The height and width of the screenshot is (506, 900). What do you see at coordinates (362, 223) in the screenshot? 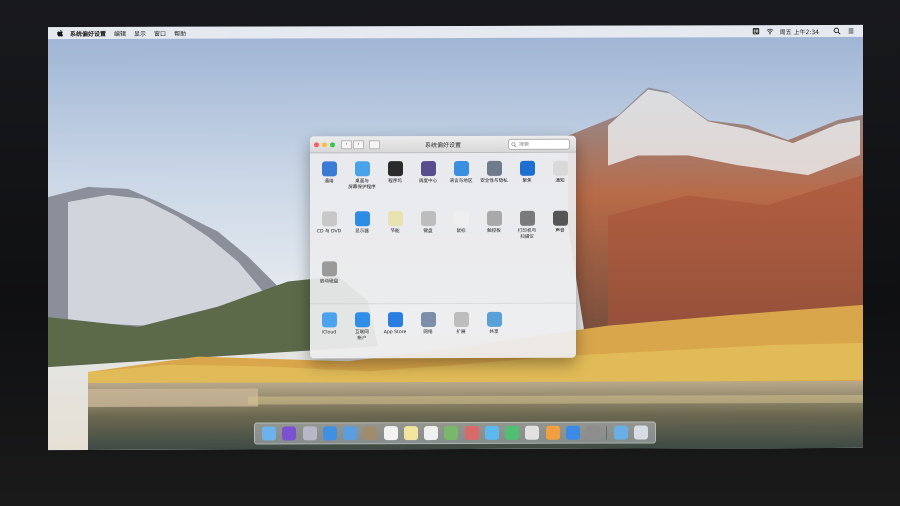
I see `pref-pane-displays: 显示器` at bounding box center [362, 223].